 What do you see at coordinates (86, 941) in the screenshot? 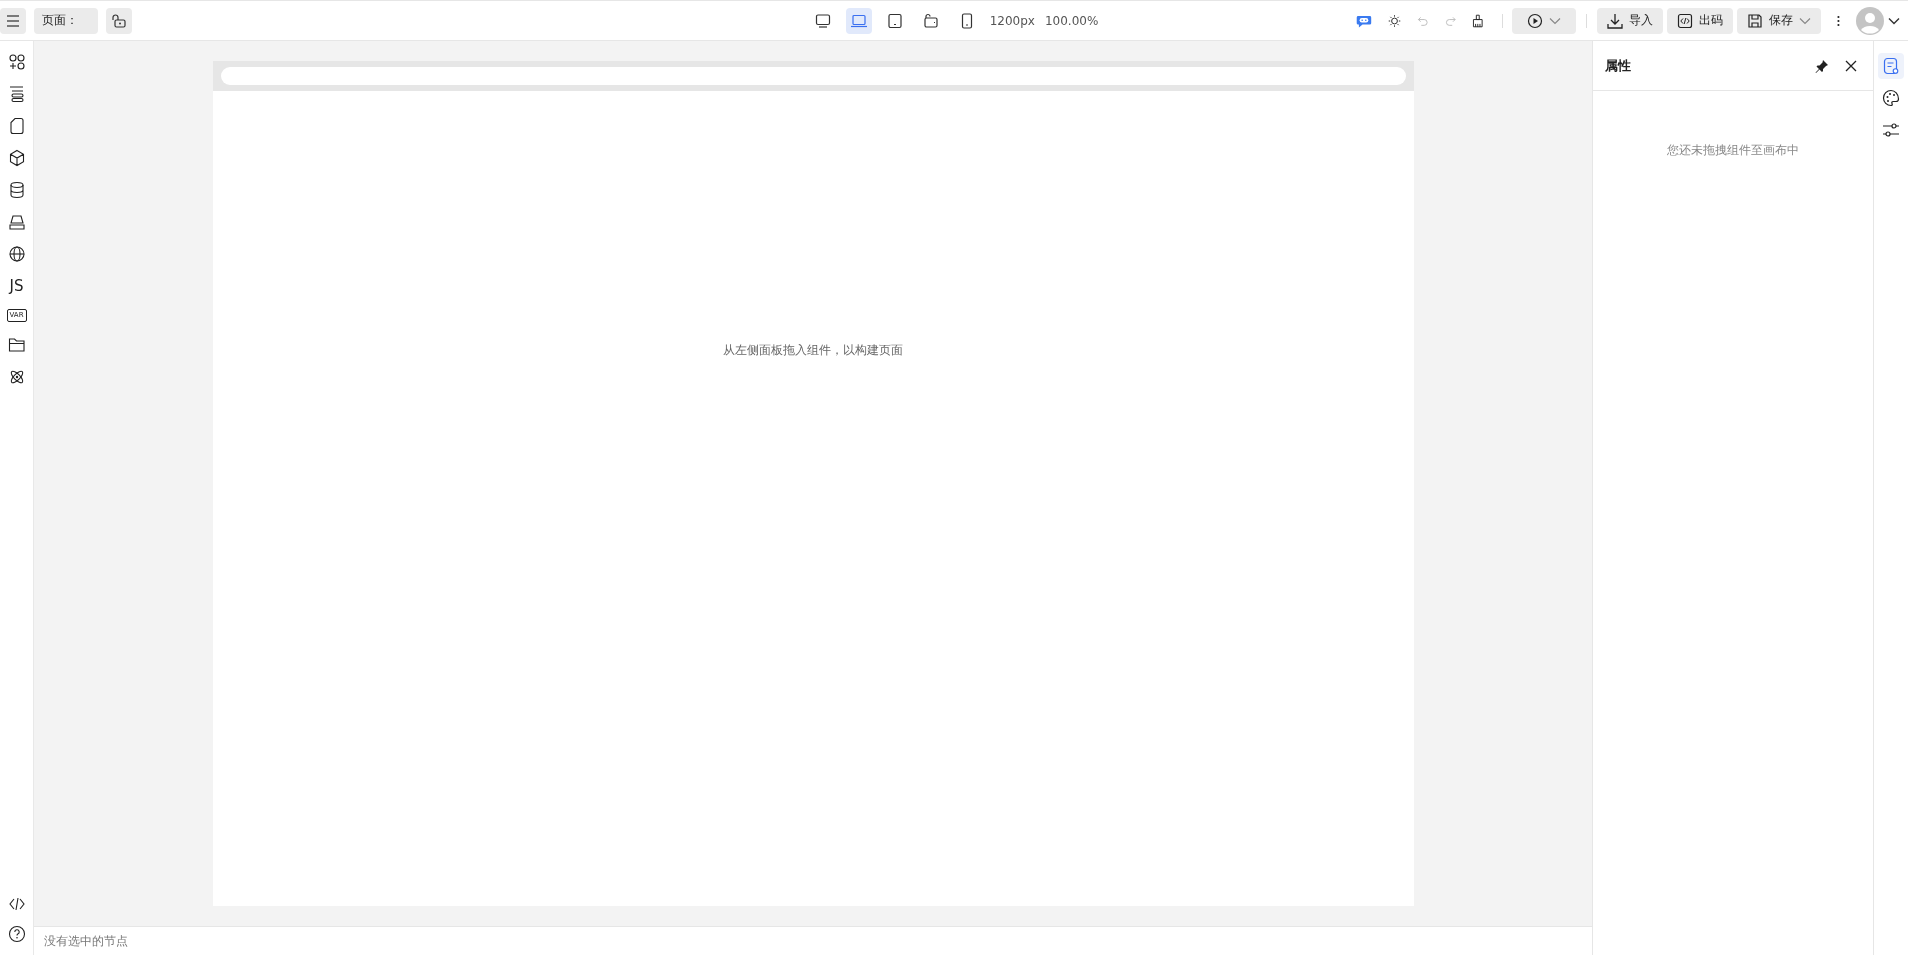
I see `status-text: 没有选中的节点` at bounding box center [86, 941].